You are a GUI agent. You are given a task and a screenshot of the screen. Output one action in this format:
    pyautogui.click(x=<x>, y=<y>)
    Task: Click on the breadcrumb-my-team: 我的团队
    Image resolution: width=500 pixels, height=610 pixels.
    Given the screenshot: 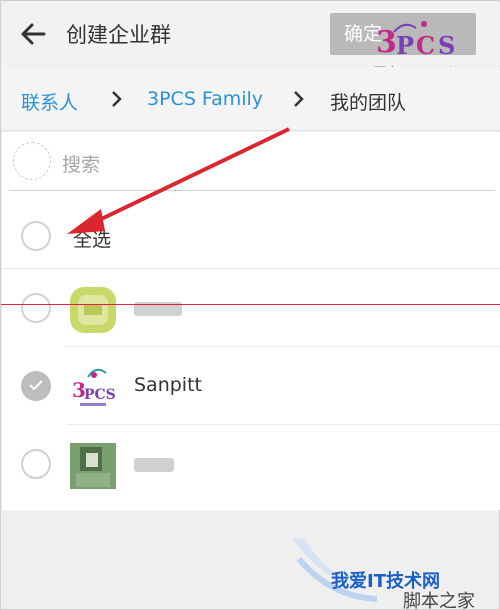 What is the action you would take?
    pyautogui.click(x=368, y=103)
    